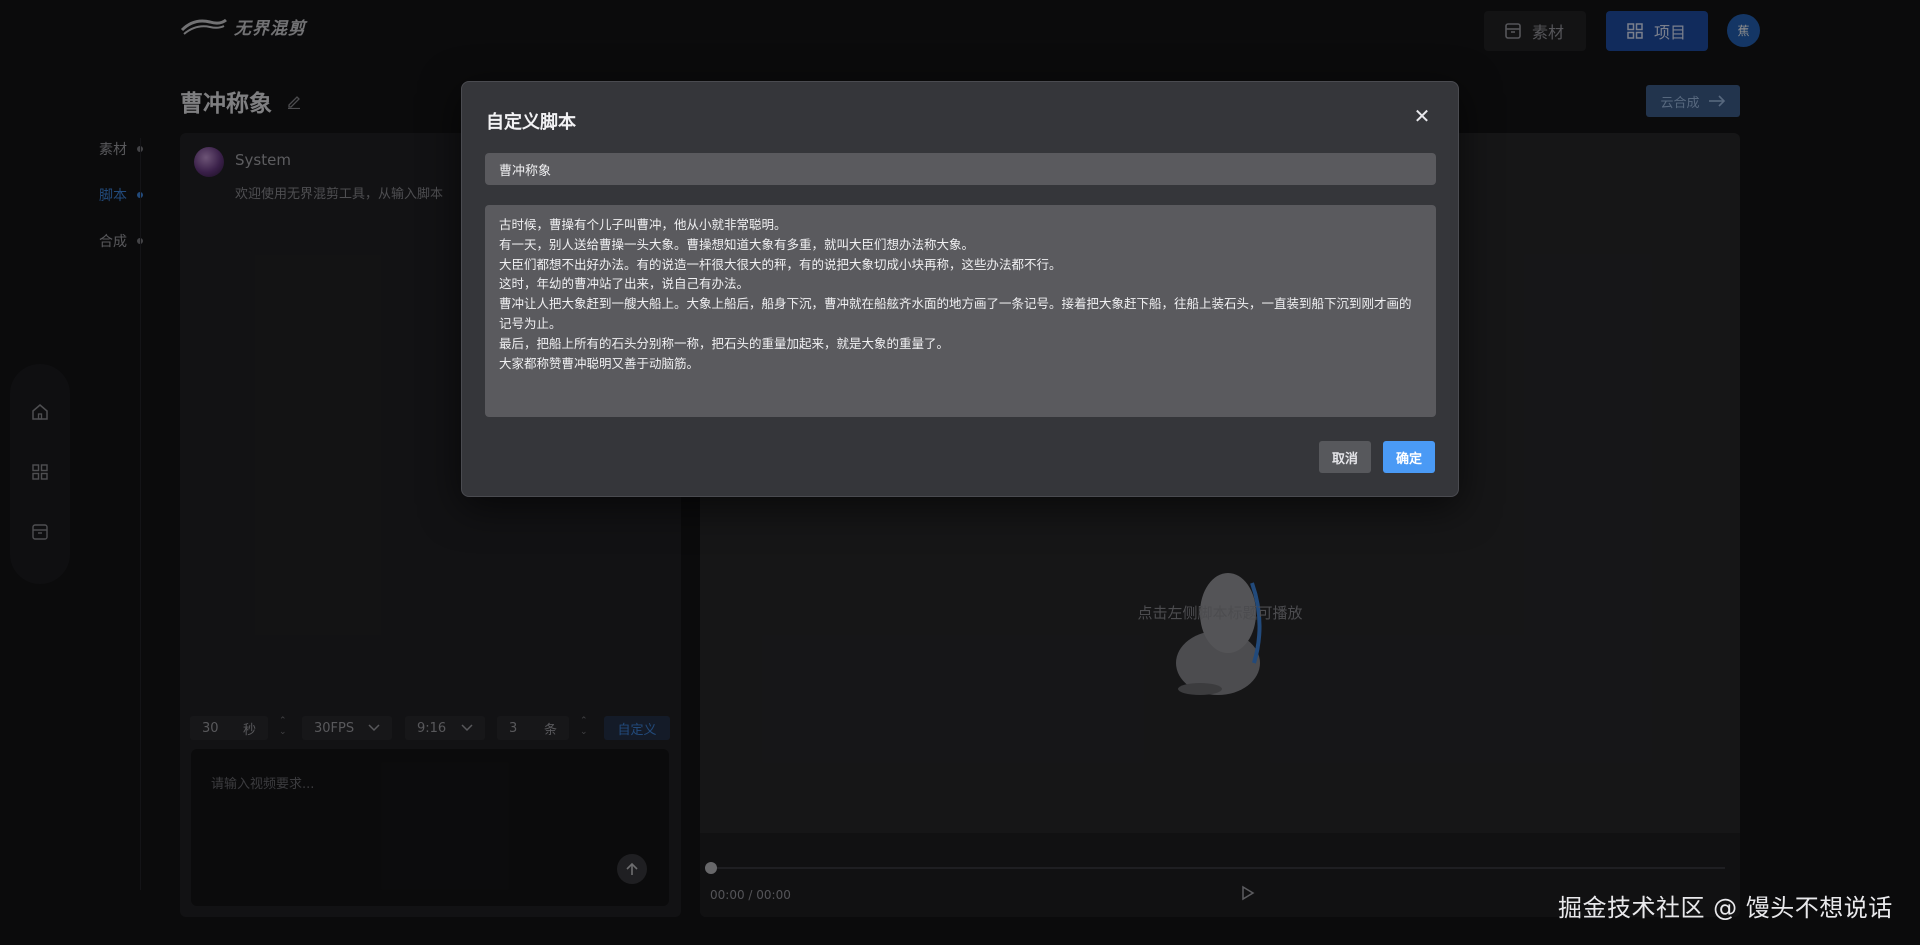 This screenshot has height=945, width=1920. I want to click on dialog-title: 自定义脚本, so click(531, 122).